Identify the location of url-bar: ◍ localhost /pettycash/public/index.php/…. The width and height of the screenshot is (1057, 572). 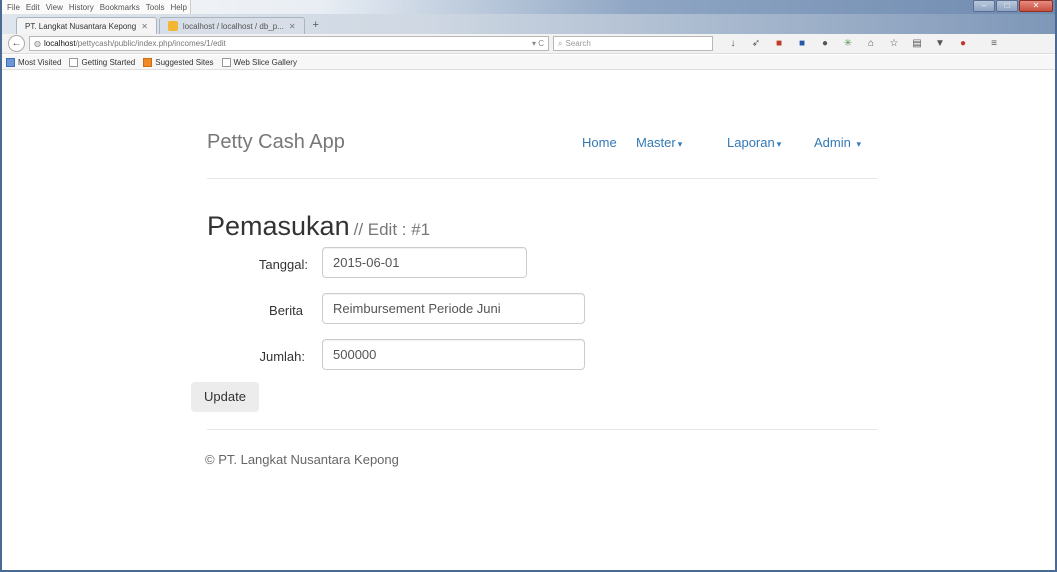
(289, 43).